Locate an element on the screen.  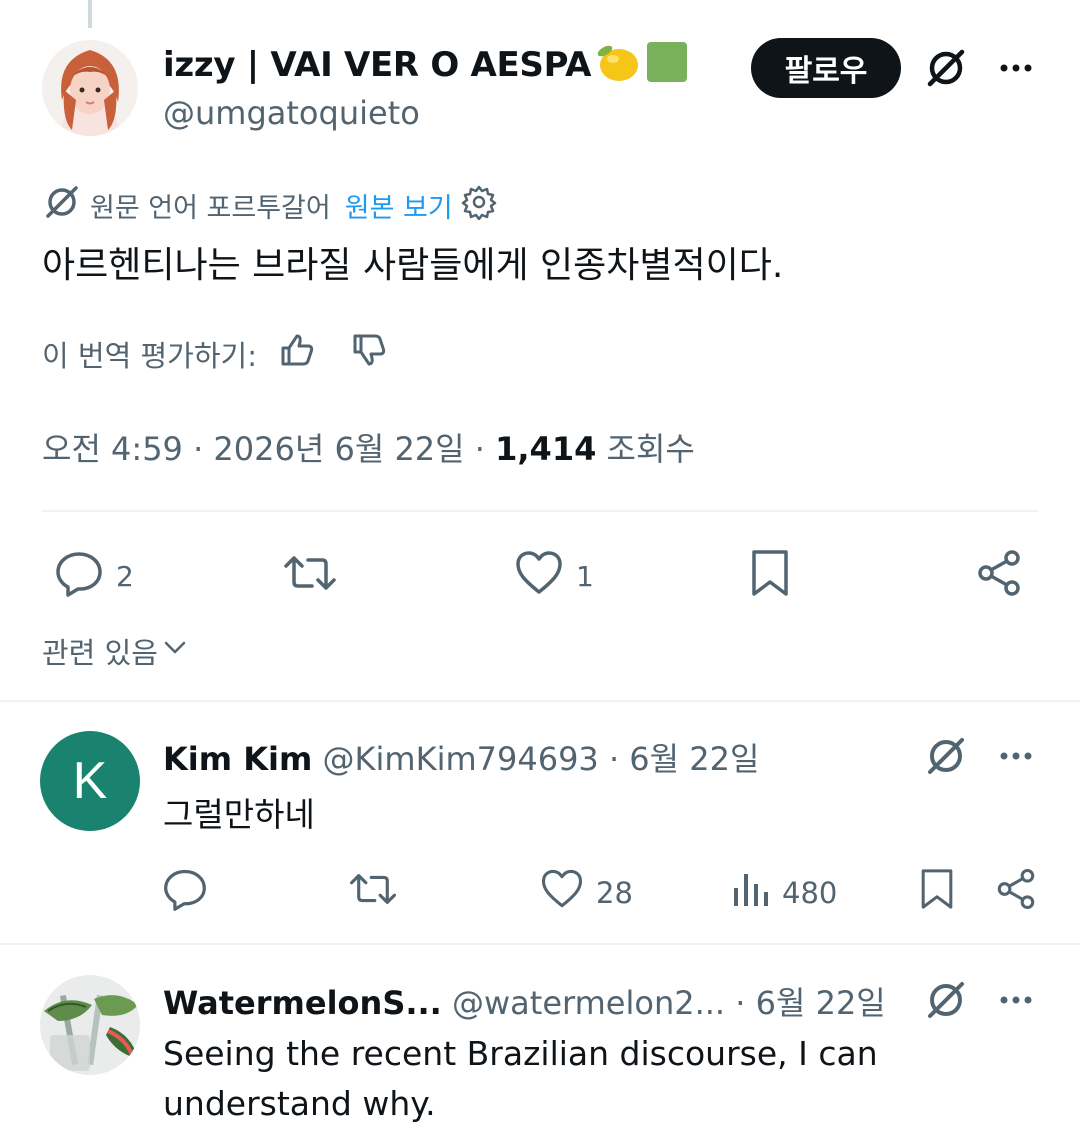
rate-translation-row: 이 번역 평가하기: is located at coordinates (215, 353).